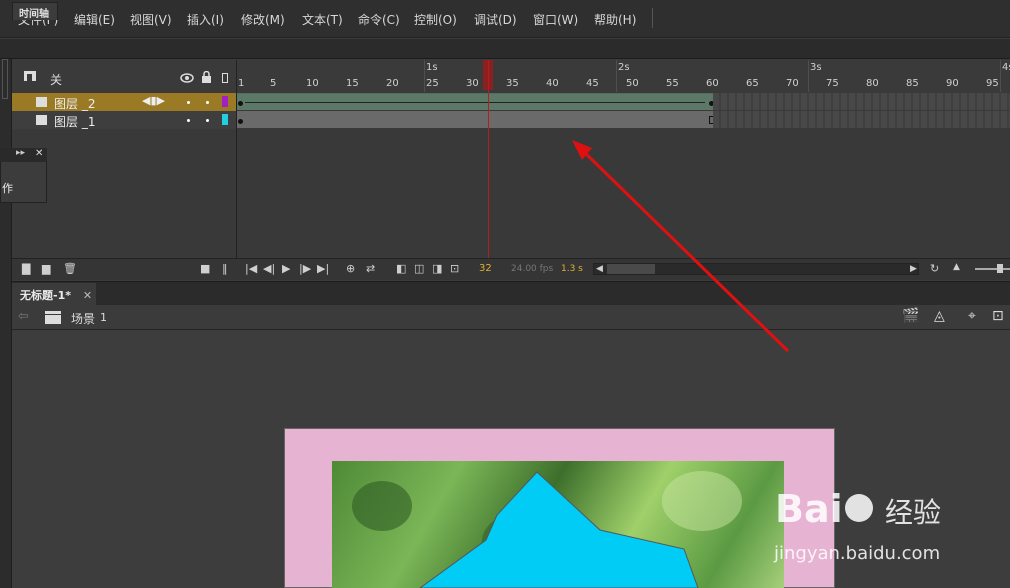 The width and height of the screenshot is (1010, 588). I want to click on watermark-url: jingyan.baidu.com, so click(857, 553).